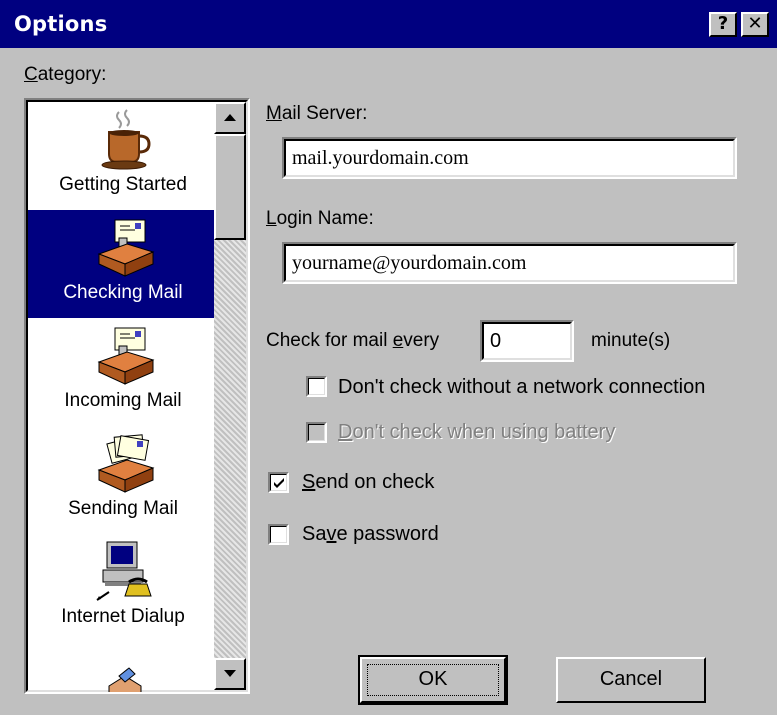 This screenshot has width=777, height=715. What do you see at coordinates (278, 534) in the screenshot?
I see `save-password-checkbox` at bounding box center [278, 534].